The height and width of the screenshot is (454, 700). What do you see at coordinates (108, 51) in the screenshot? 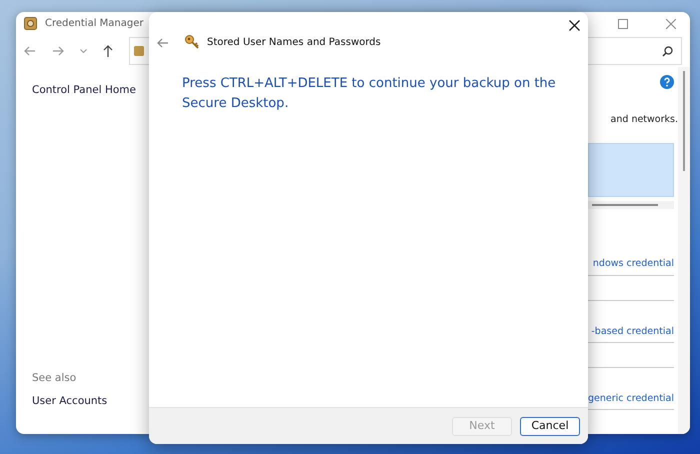
I see `up-arrow-icon` at bounding box center [108, 51].